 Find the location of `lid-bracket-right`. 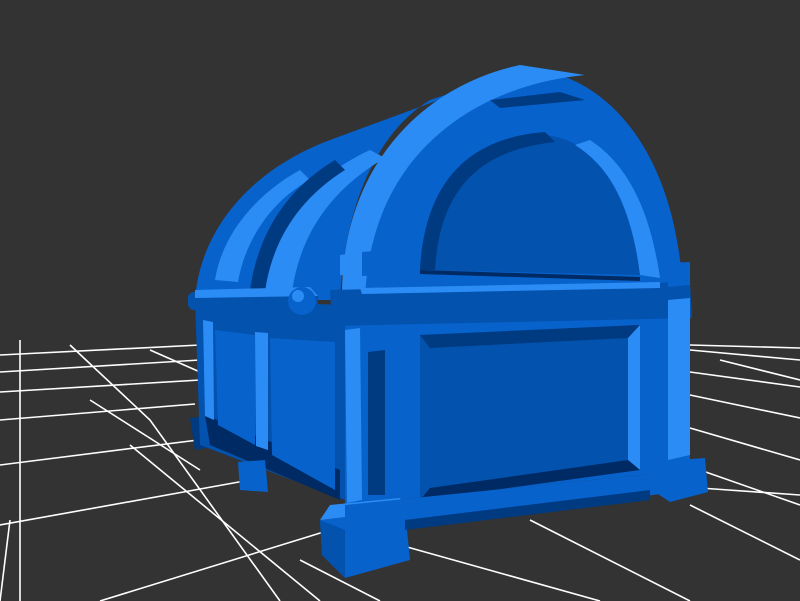

lid-bracket-right is located at coordinates (679, 274).